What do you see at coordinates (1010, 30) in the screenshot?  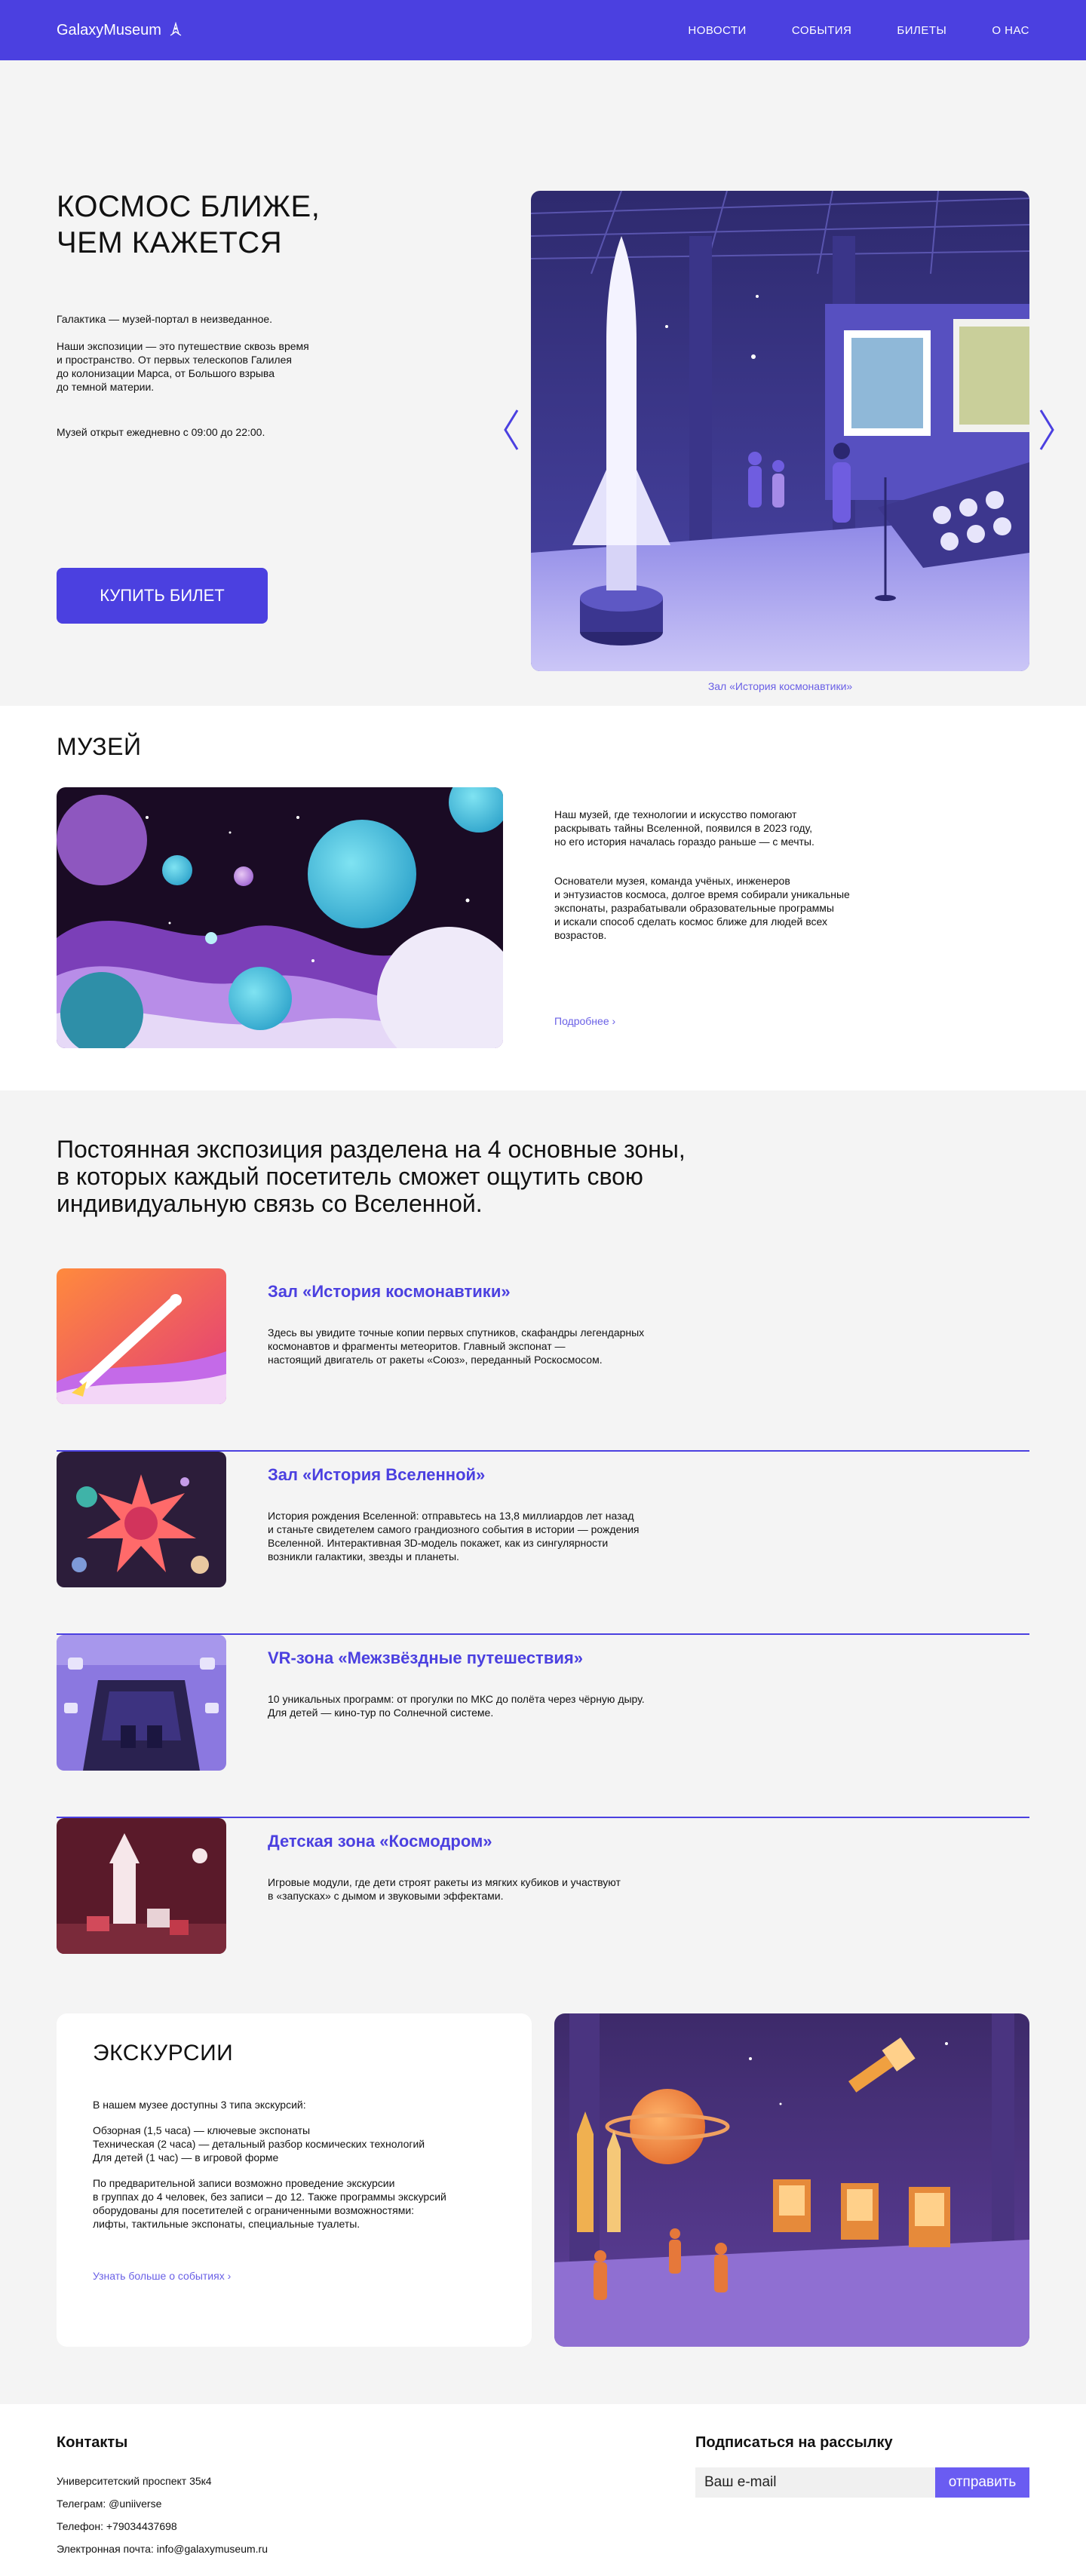 I see `nav-about: О НАС` at bounding box center [1010, 30].